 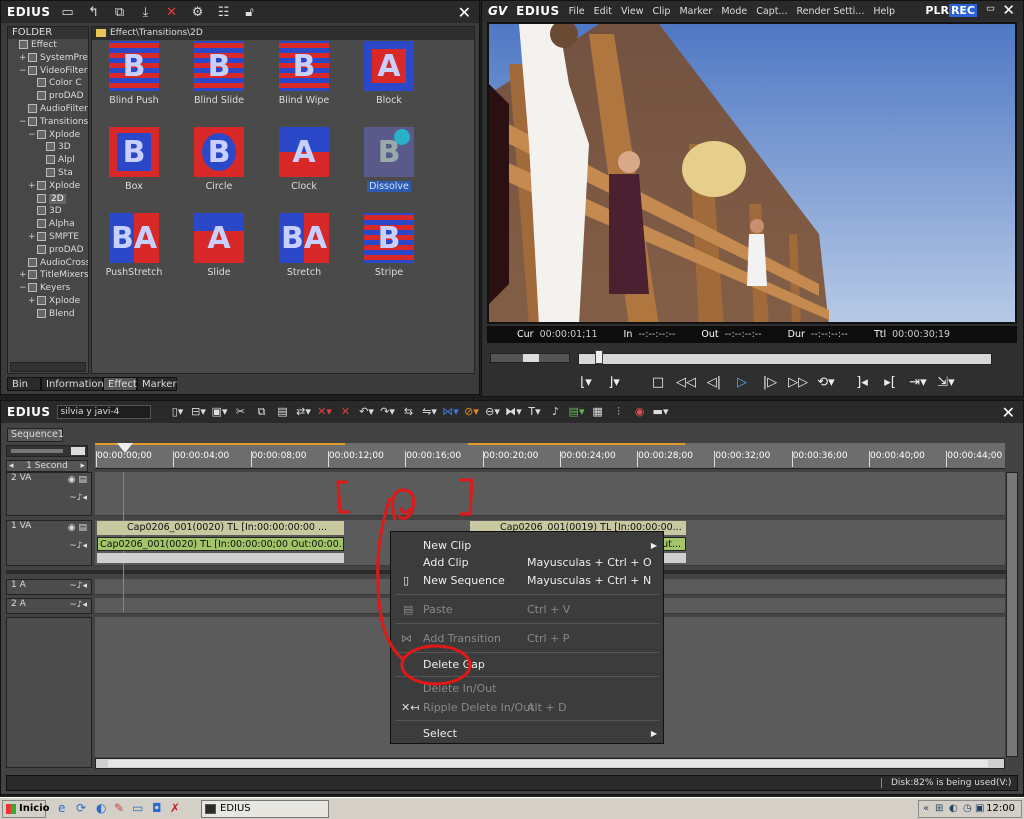 I want to click on effect-tile: B Blind Slide, so click(x=219, y=73).